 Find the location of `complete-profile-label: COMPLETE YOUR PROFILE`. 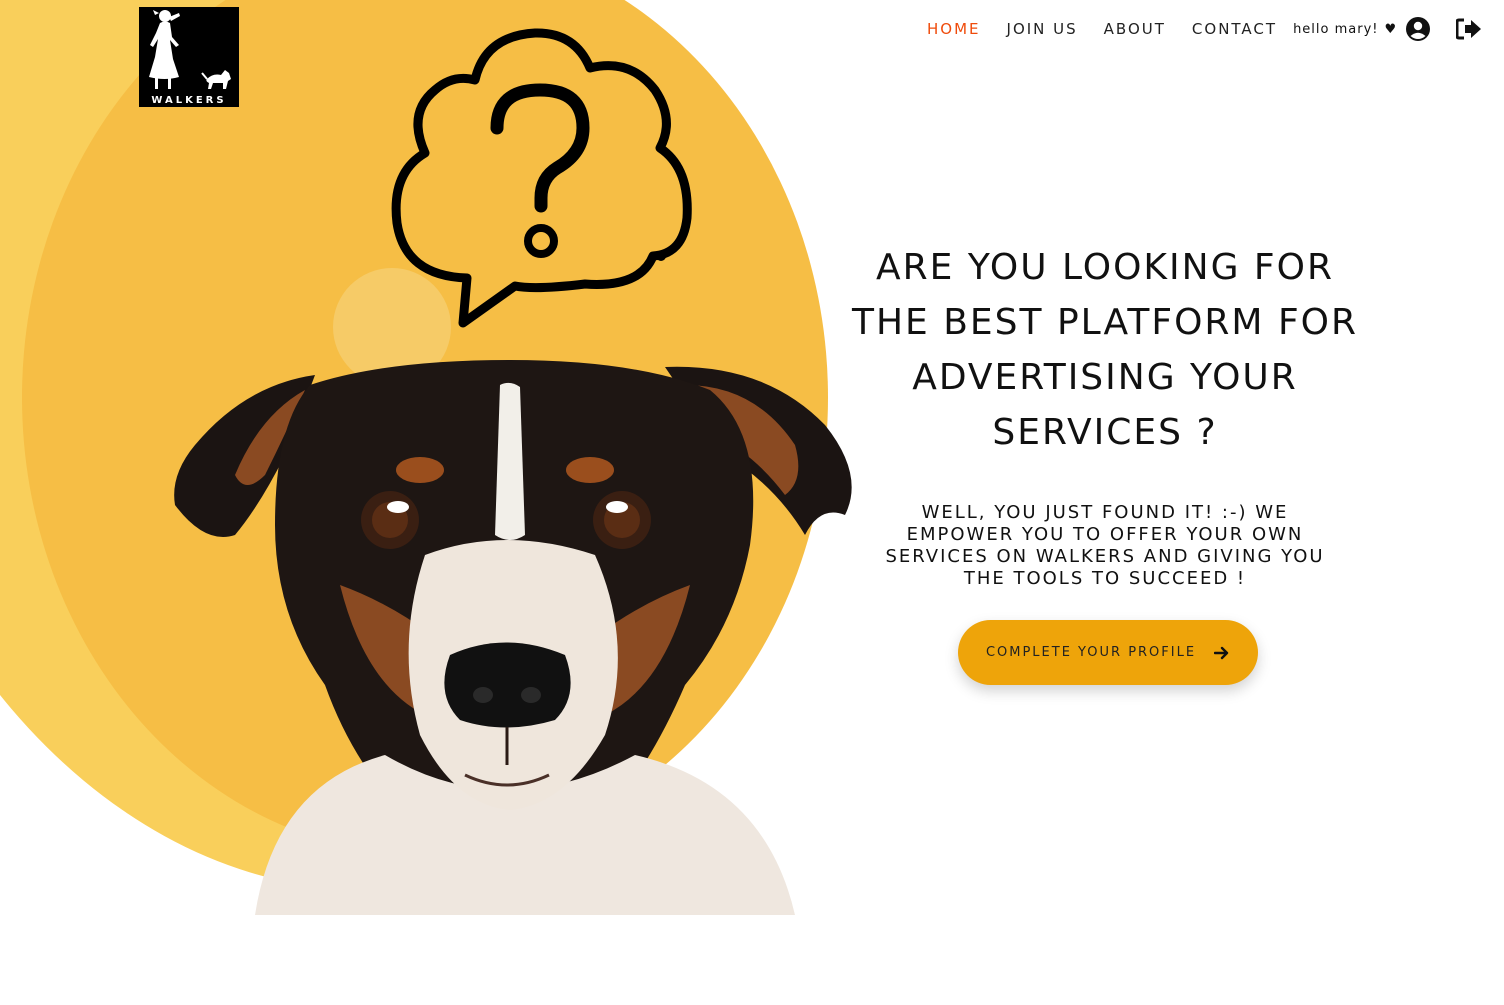

complete-profile-label: COMPLETE YOUR PROFILE is located at coordinates (1091, 652).